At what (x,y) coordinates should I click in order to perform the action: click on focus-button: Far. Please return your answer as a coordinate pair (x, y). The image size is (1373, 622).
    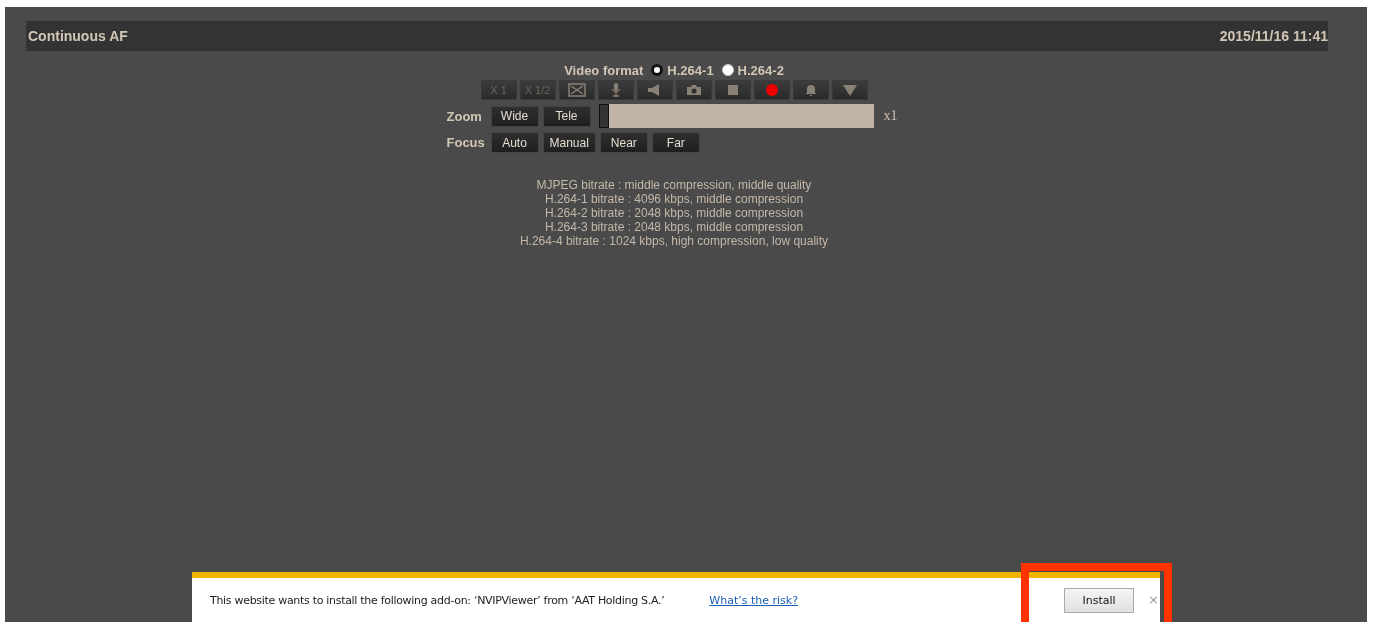
    Looking at the image, I should click on (675, 142).